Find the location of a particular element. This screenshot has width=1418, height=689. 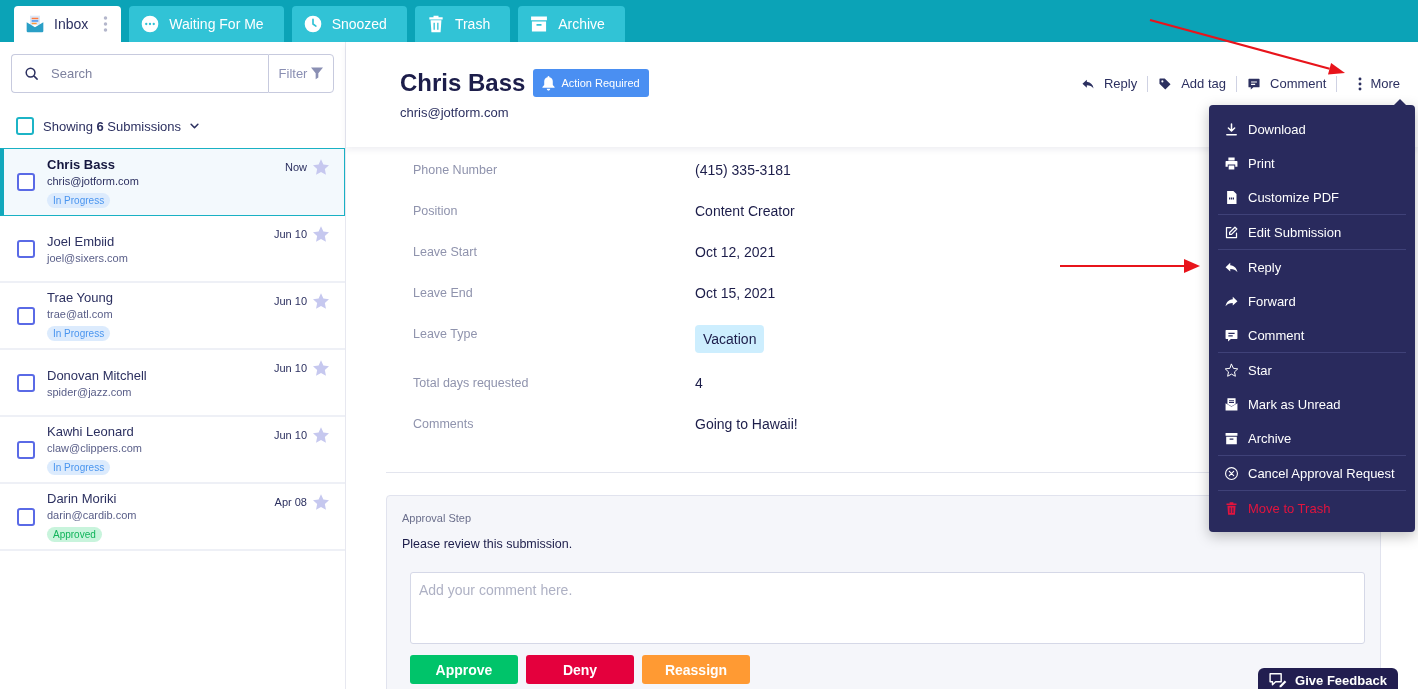

field-value: Content Creator is located at coordinates (745, 211).